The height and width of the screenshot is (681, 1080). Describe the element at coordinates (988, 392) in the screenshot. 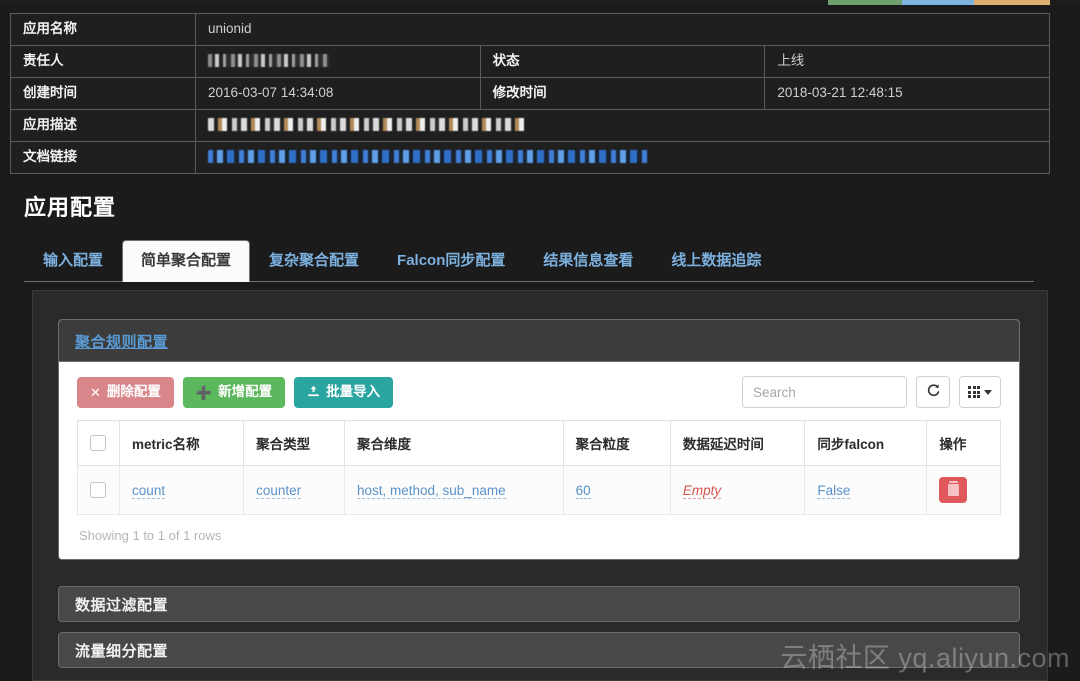

I see `chevron-down-icon` at that location.